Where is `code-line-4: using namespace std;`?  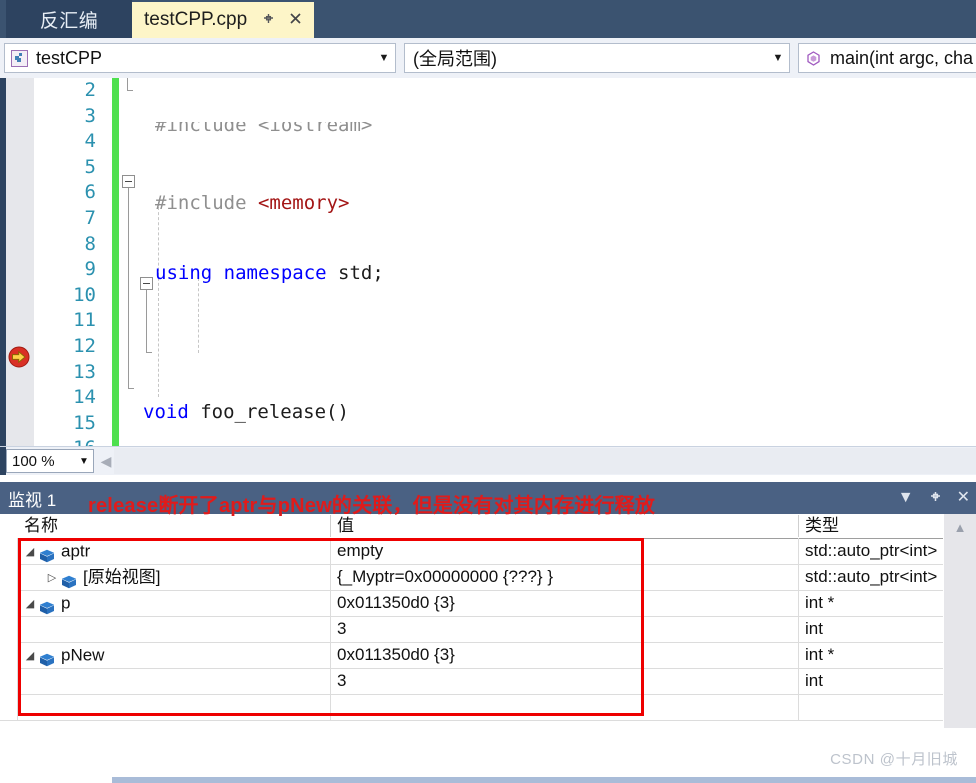
code-line-4: using namespace std; is located at coordinates (269, 272).